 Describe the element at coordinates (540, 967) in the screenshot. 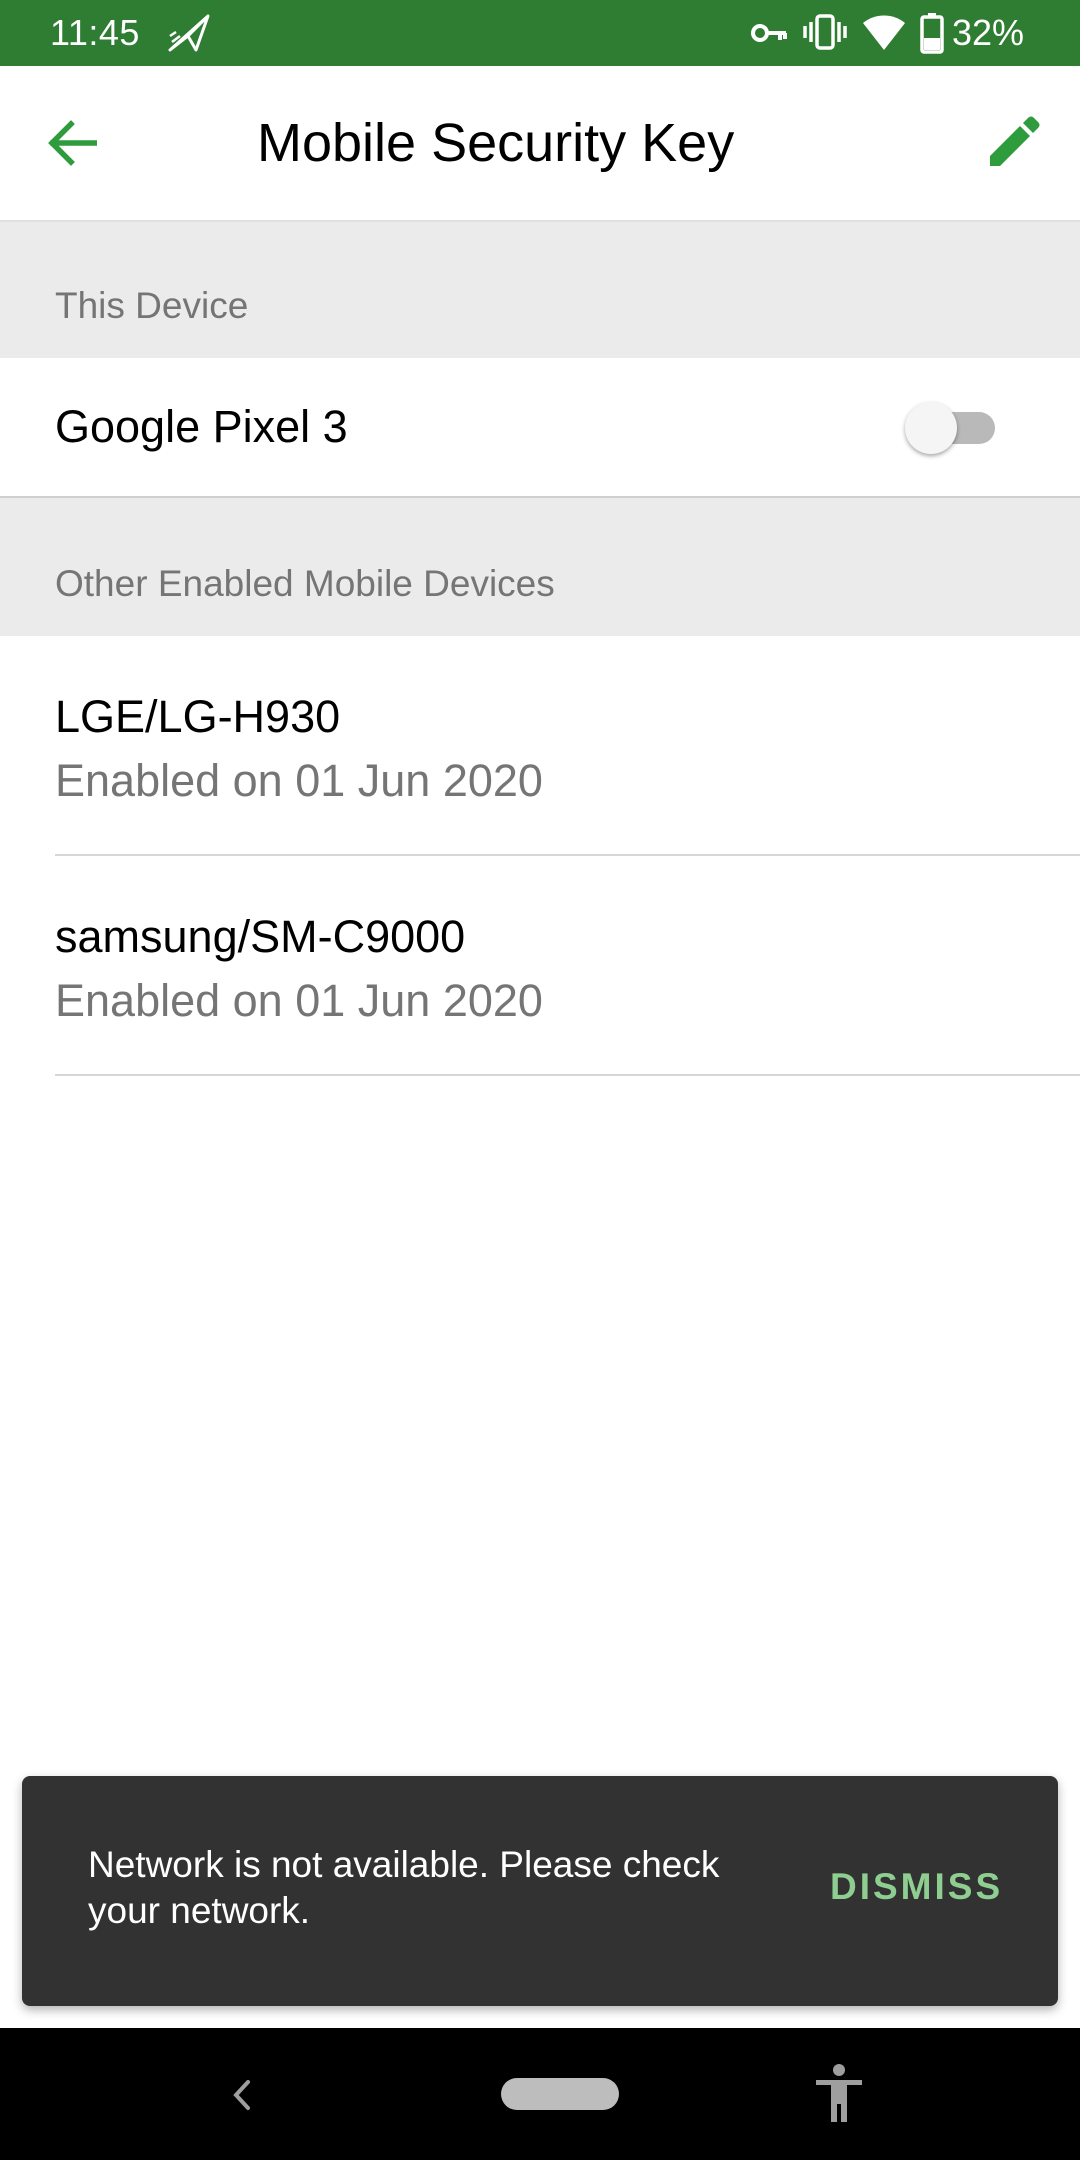

I see `list-item: samsung/SM-C9000 Enabled on 01 Jun 2020` at that location.